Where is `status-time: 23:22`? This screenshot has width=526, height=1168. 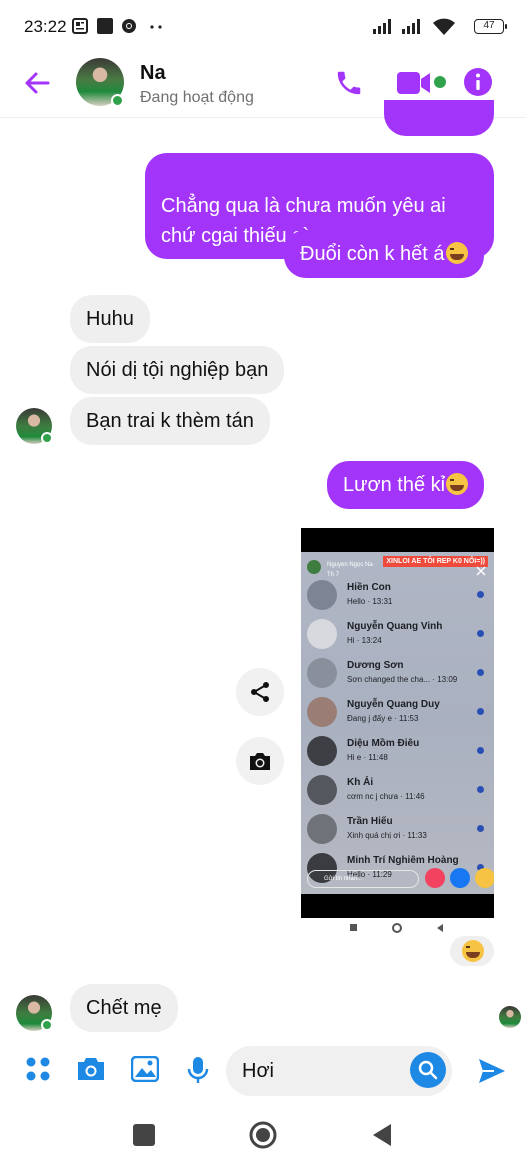 status-time: 23:22 is located at coordinates (45, 26).